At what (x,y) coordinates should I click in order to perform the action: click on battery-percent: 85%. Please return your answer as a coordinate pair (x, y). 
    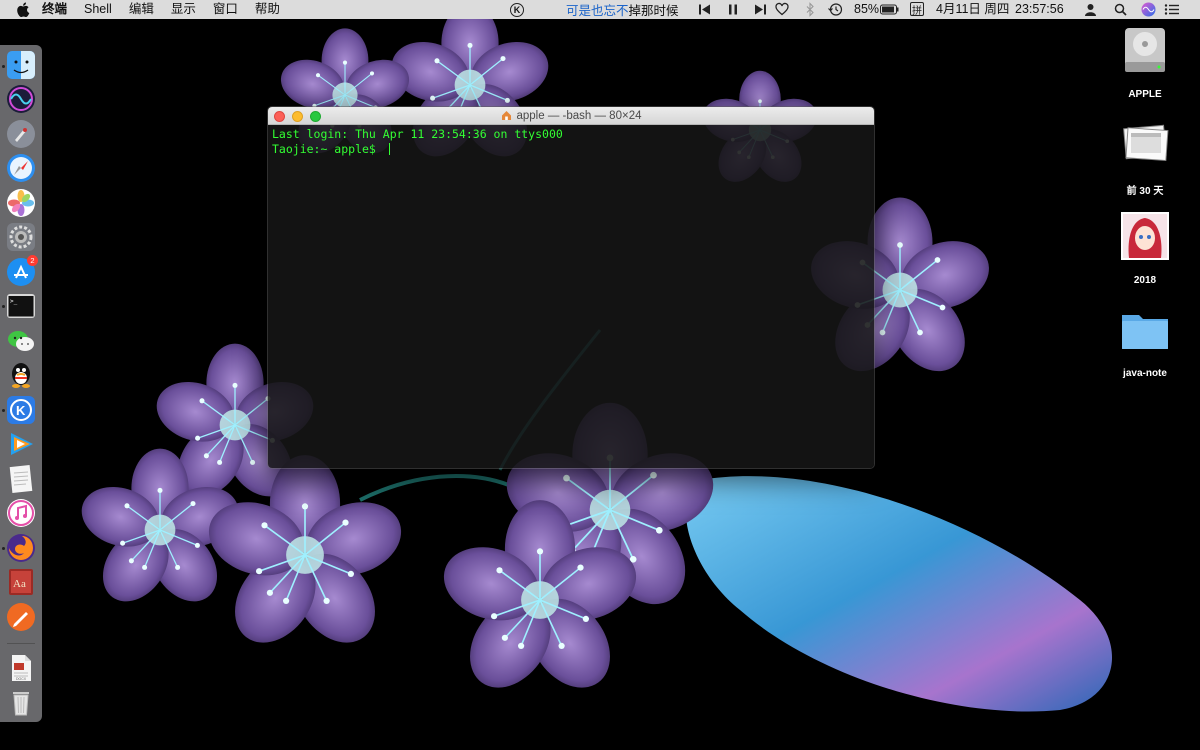
    Looking at the image, I should click on (867, 9).